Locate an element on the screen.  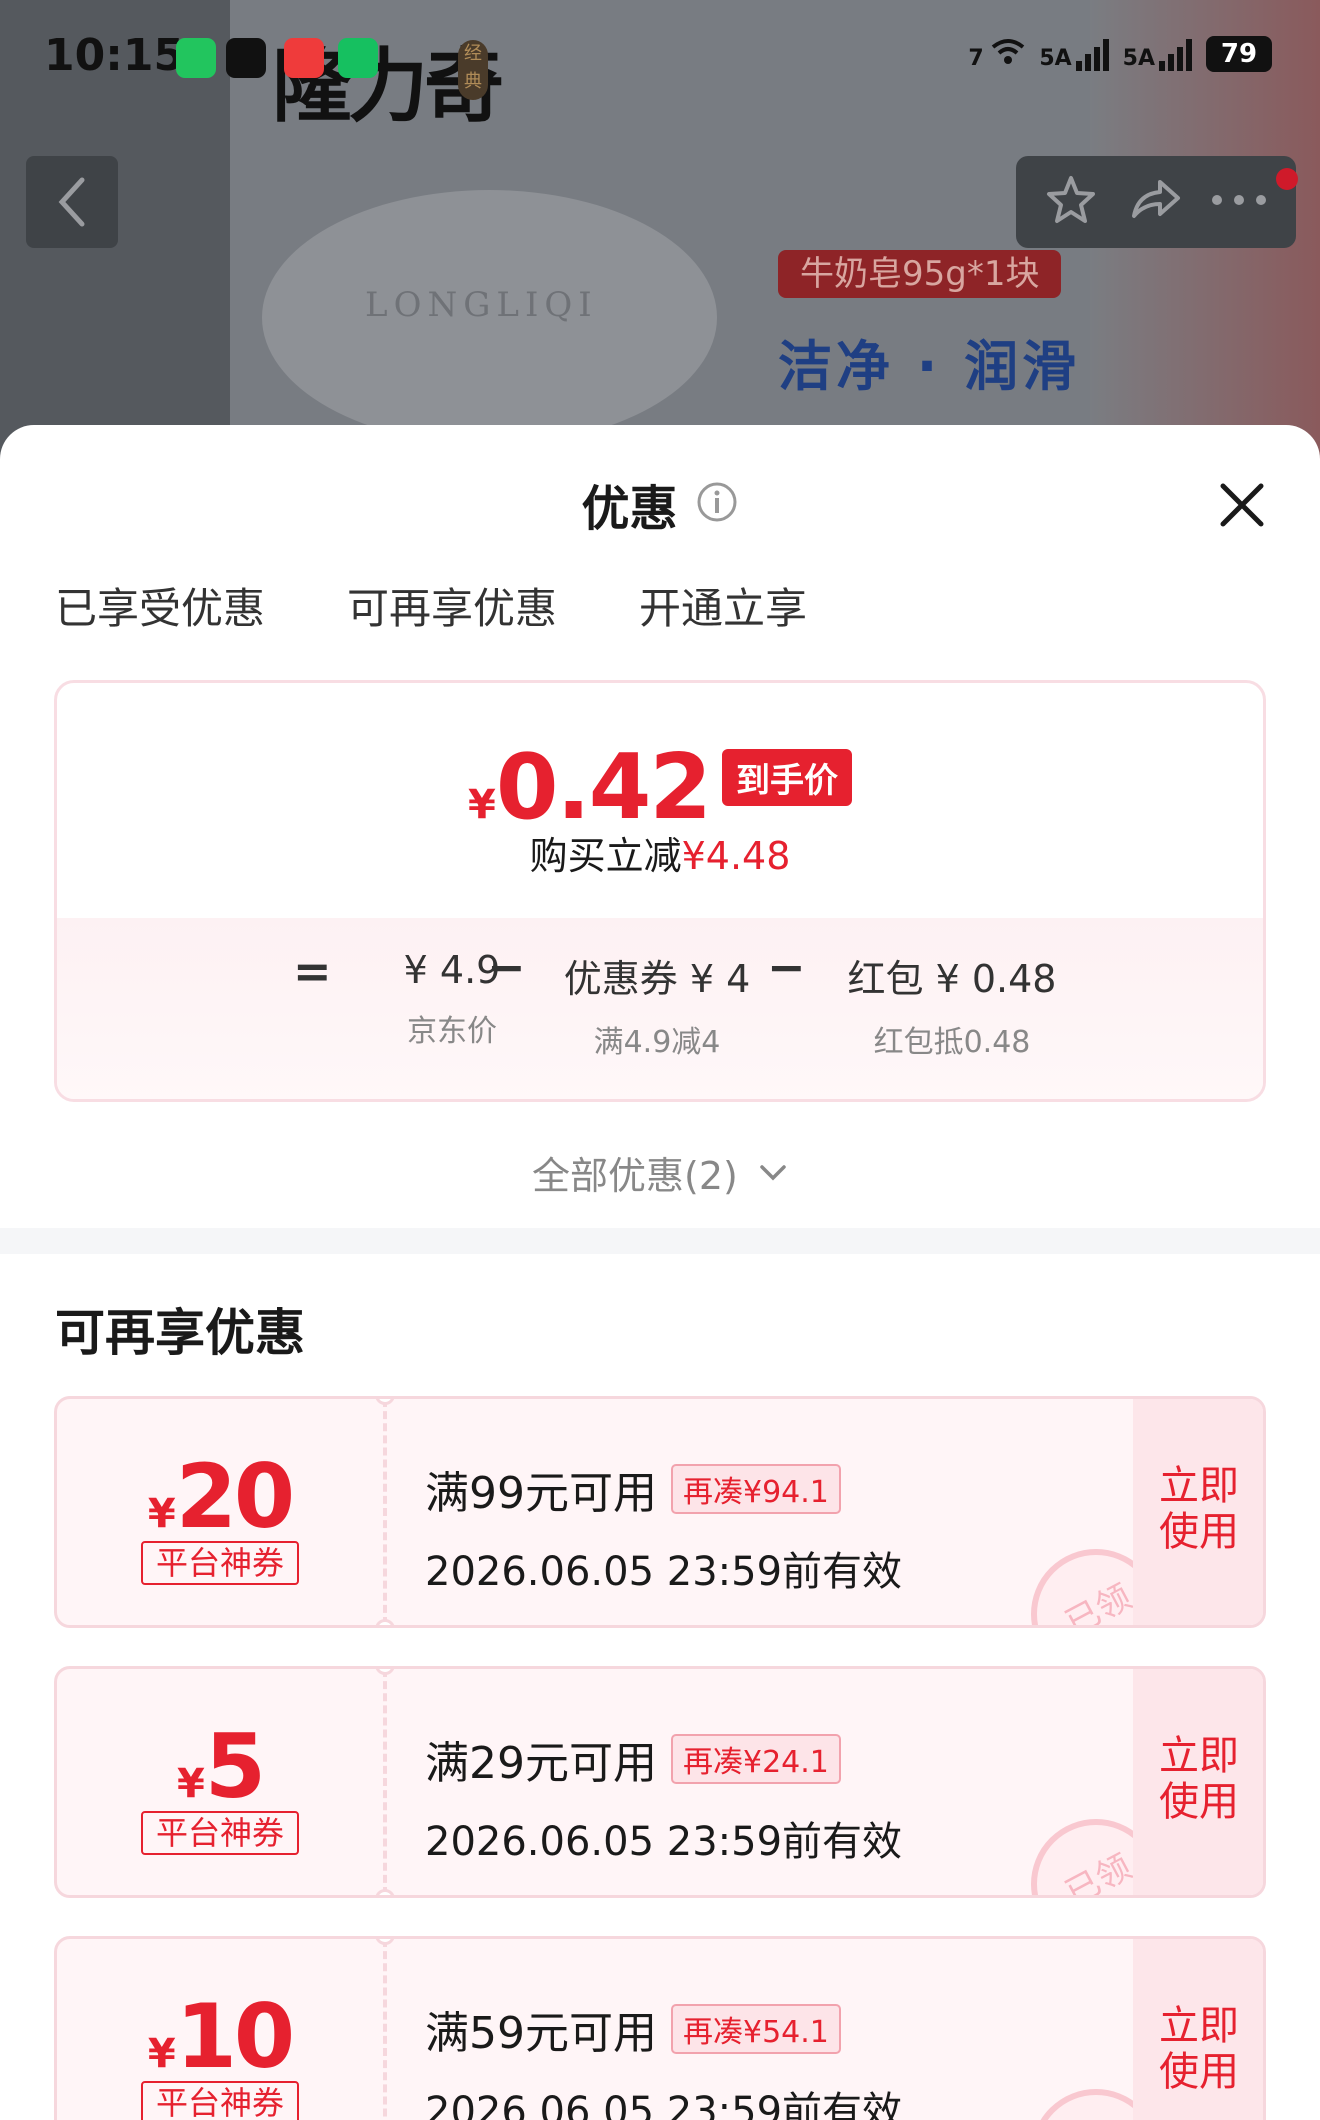
wechat-icon is located at coordinates (196, 58).